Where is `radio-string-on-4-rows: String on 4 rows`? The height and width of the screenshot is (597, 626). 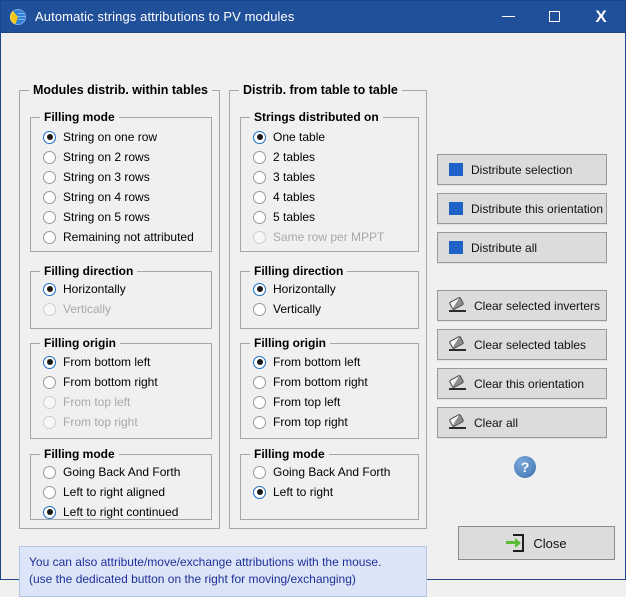
radio-string-on-4-rows: String on 4 rows is located at coordinates (96, 197).